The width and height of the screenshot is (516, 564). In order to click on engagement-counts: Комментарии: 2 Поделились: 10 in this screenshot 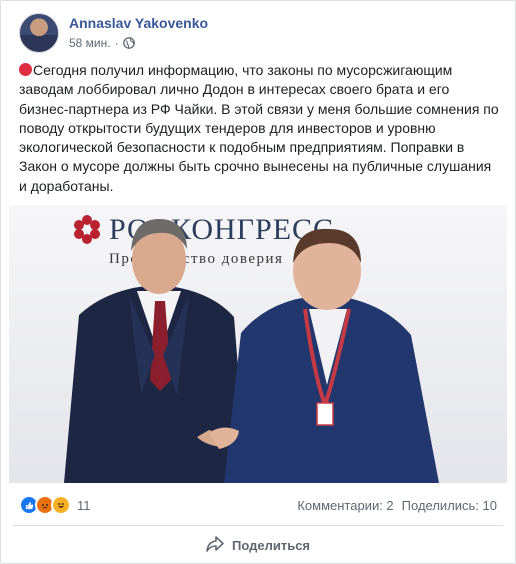, I will do `click(393, 505)`.